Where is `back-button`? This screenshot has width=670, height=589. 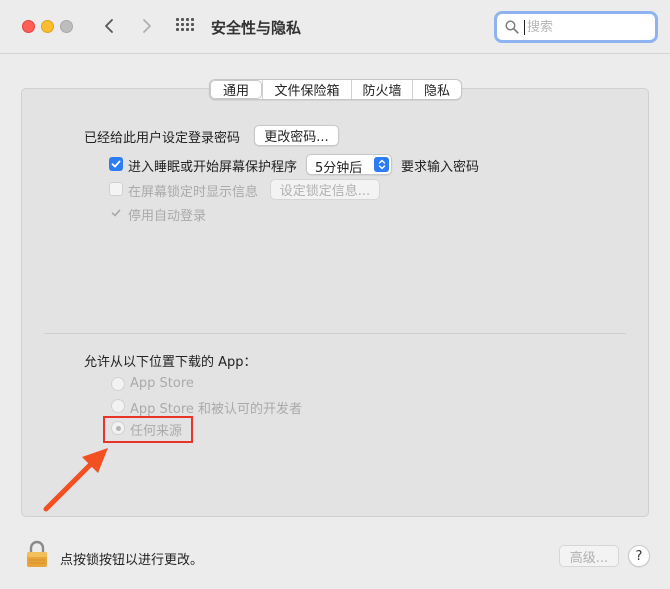 back-button is located at coordinates (109, 26).